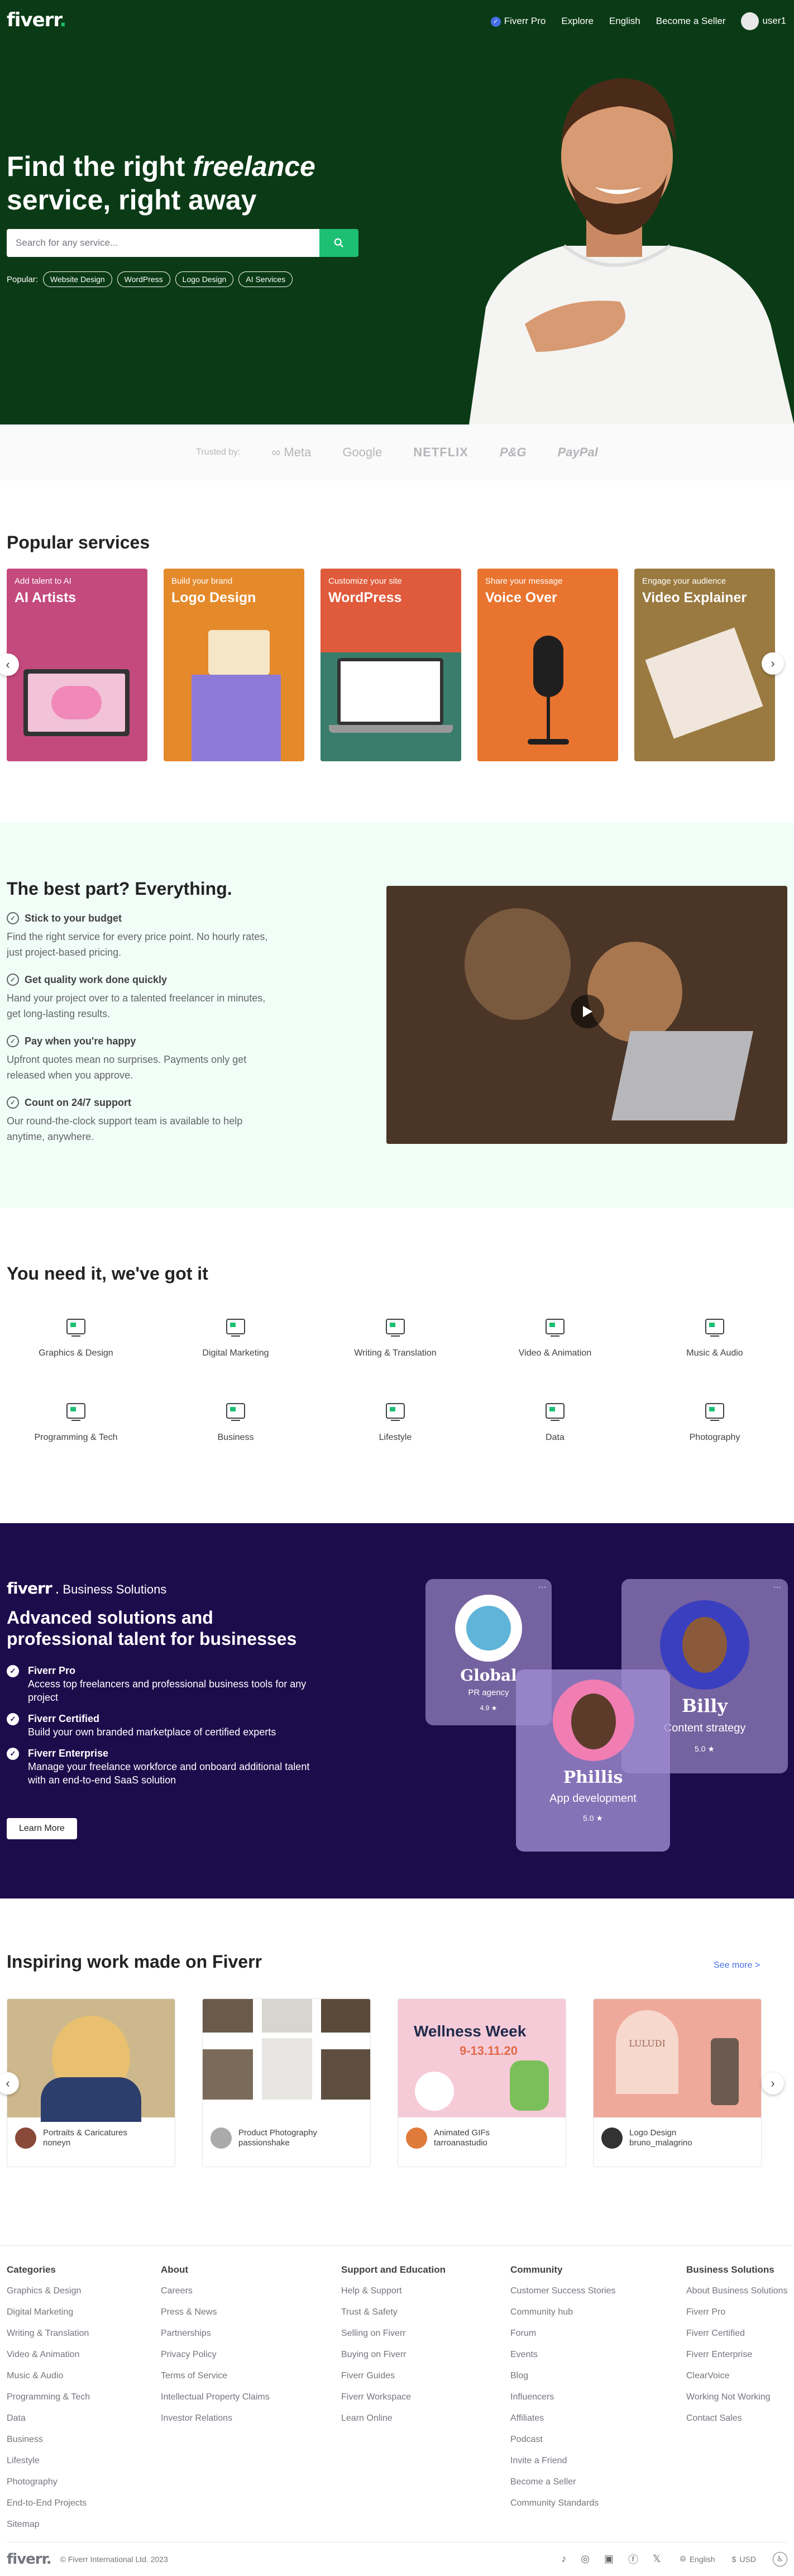 This screenshot has width=794, height=2576. Describe the element at coordinates (677, 2083) in the screenshot. I see `work-card: LULUDI Logo Design bruno_malagrino` at that location.